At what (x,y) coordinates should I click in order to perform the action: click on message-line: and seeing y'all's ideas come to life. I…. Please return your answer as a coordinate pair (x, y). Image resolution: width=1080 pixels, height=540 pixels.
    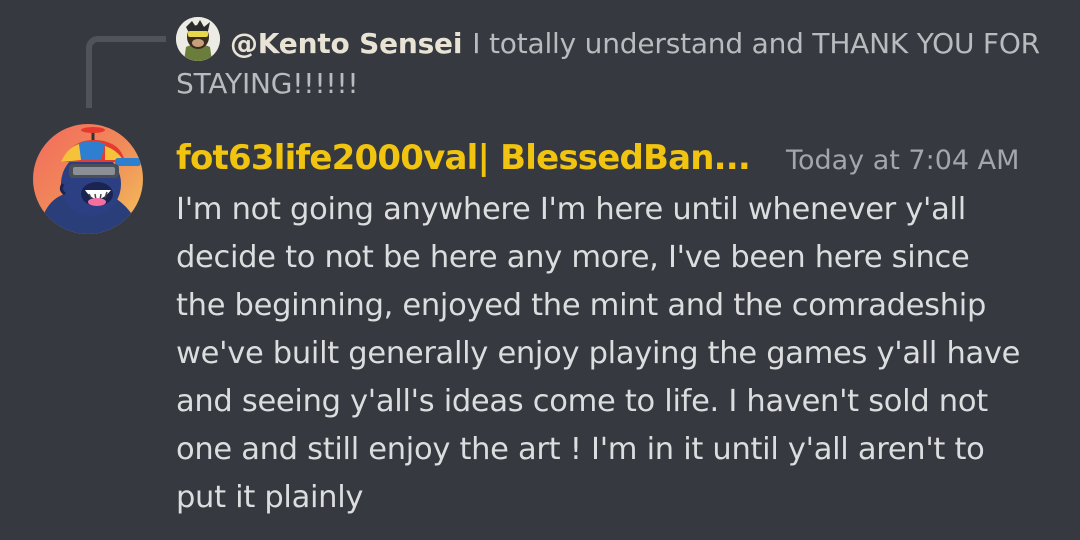
    Looking at the image, I should click on (582, 401).